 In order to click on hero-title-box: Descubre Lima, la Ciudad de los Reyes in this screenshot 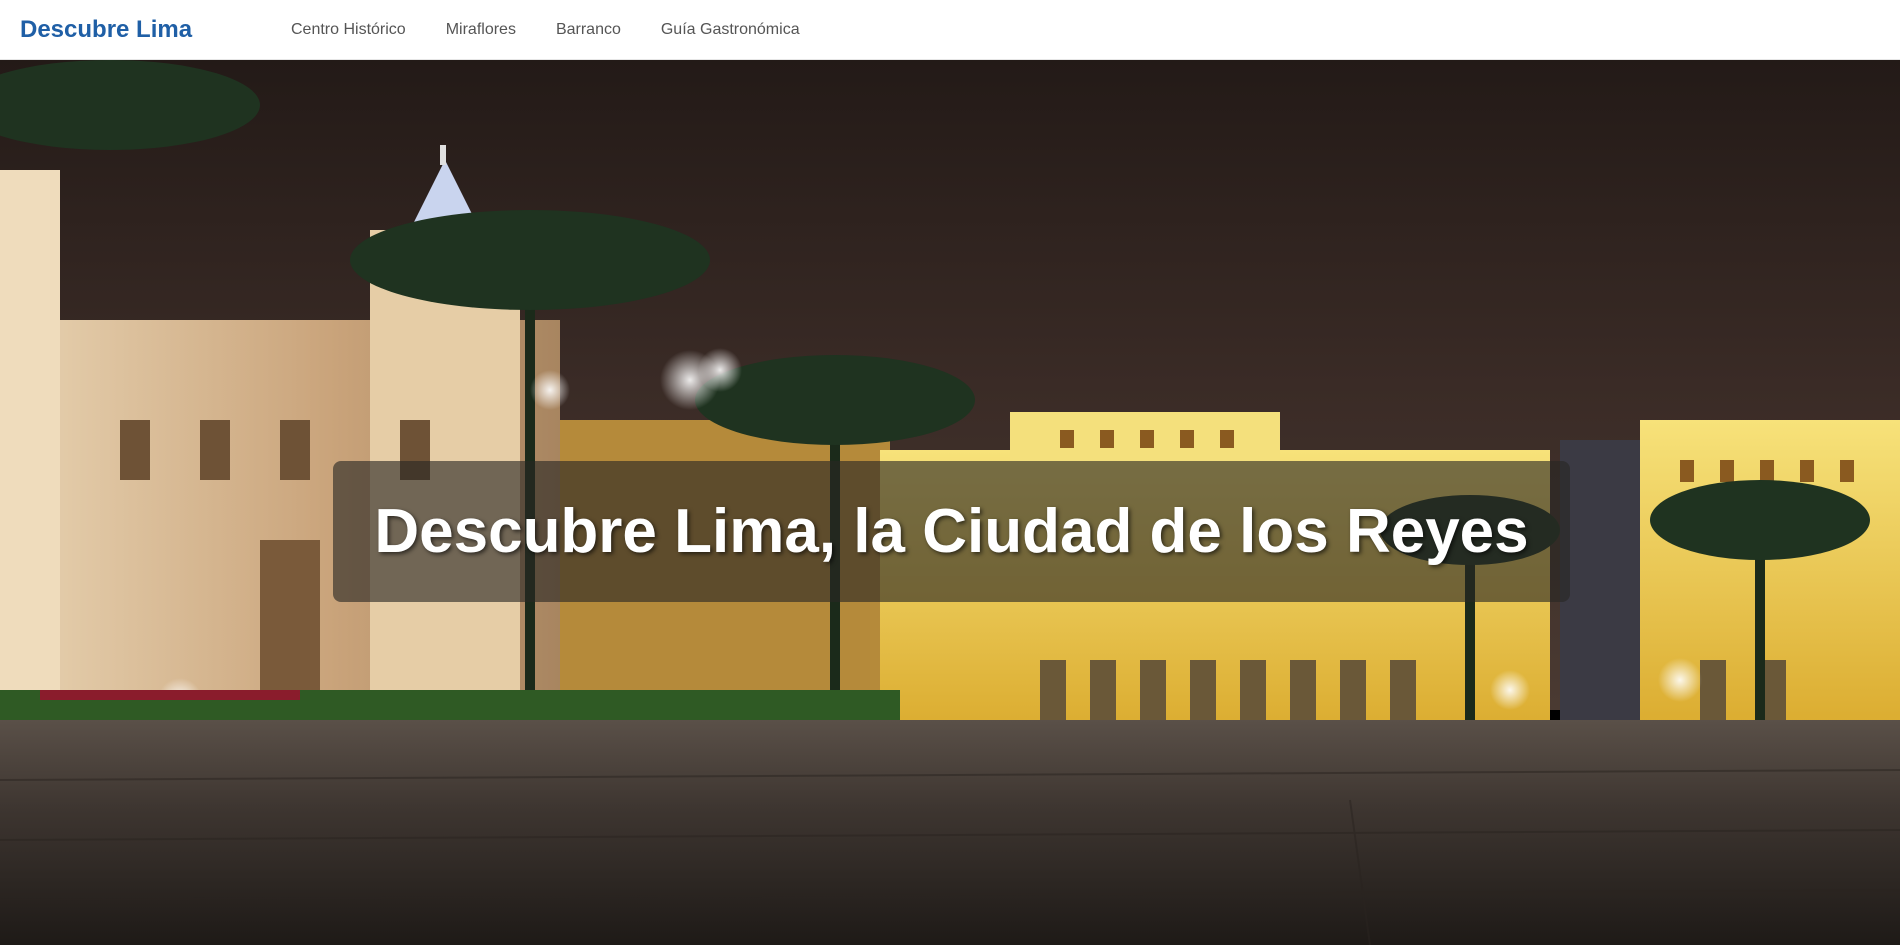, I will do `click(951, 531)`.